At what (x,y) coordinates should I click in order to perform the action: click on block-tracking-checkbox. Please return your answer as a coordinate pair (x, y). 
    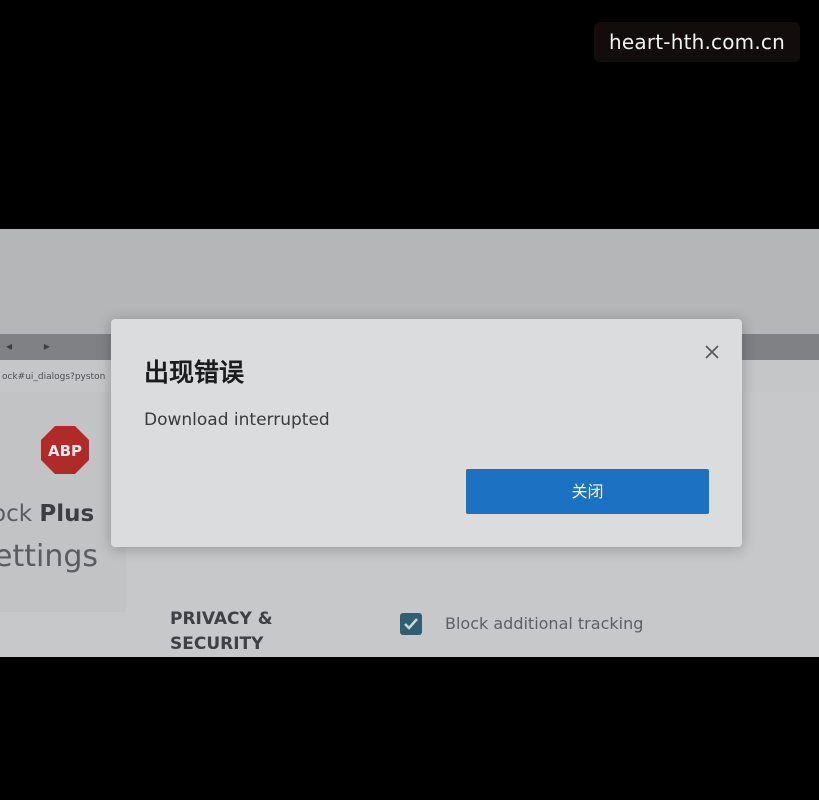
    Looking at the image, I should click on (411, 624).